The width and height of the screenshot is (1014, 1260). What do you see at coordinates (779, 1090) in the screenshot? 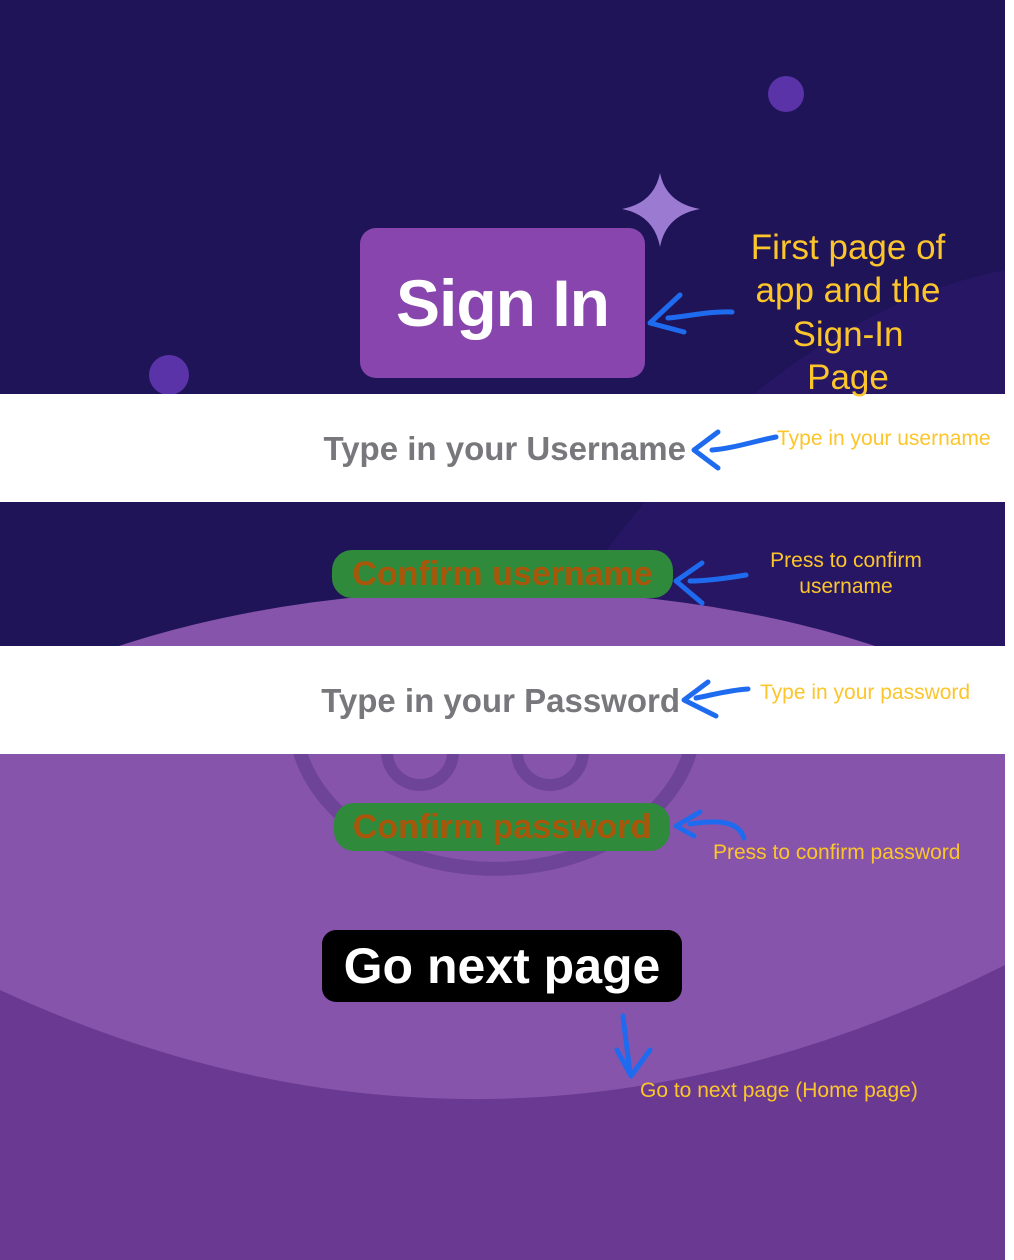
I see `annotation-next-page: Go to next page (Home page)` at bounding box center [779, 1090].